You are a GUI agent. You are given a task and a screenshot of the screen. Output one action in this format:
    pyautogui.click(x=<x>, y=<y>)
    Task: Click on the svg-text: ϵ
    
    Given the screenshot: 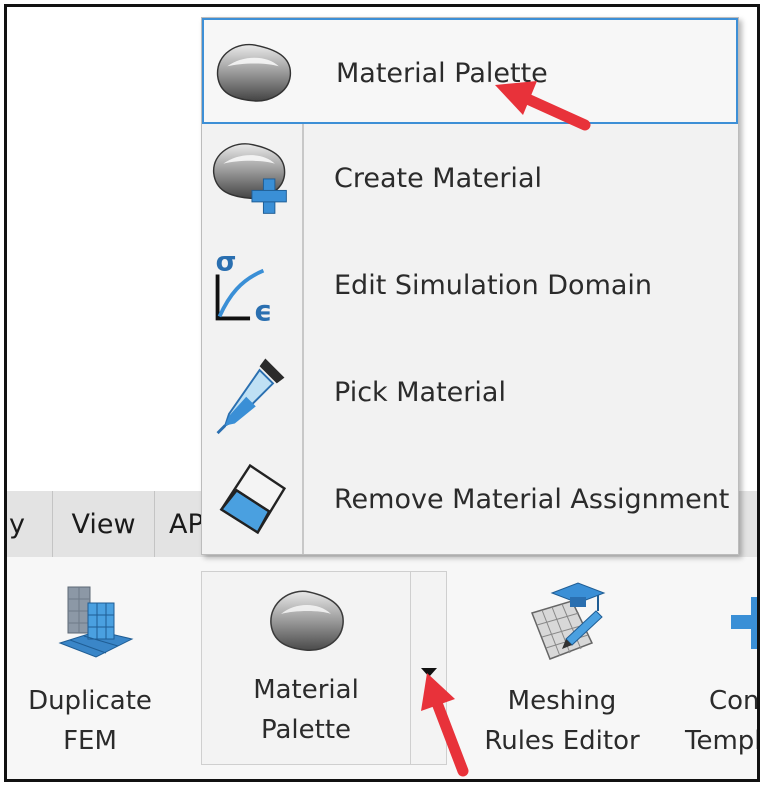 What is the action you would take?
    pyautogui.click(x=263, y=310)
    